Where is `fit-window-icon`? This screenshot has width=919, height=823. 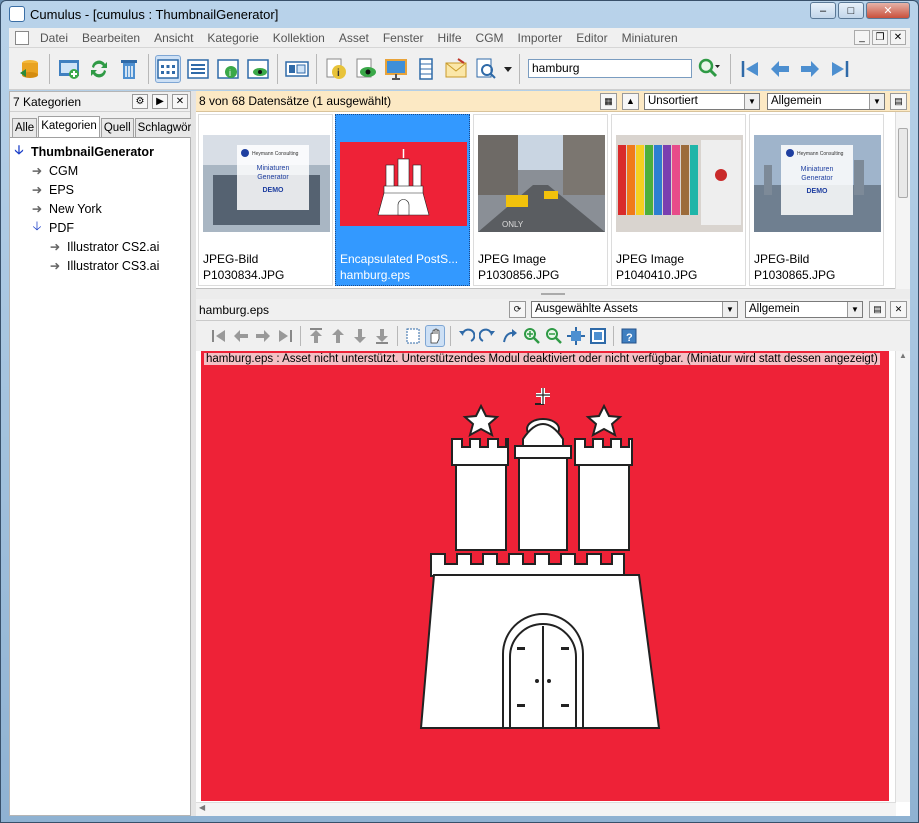 fit-window-icon is located at coordinates (576, 336).